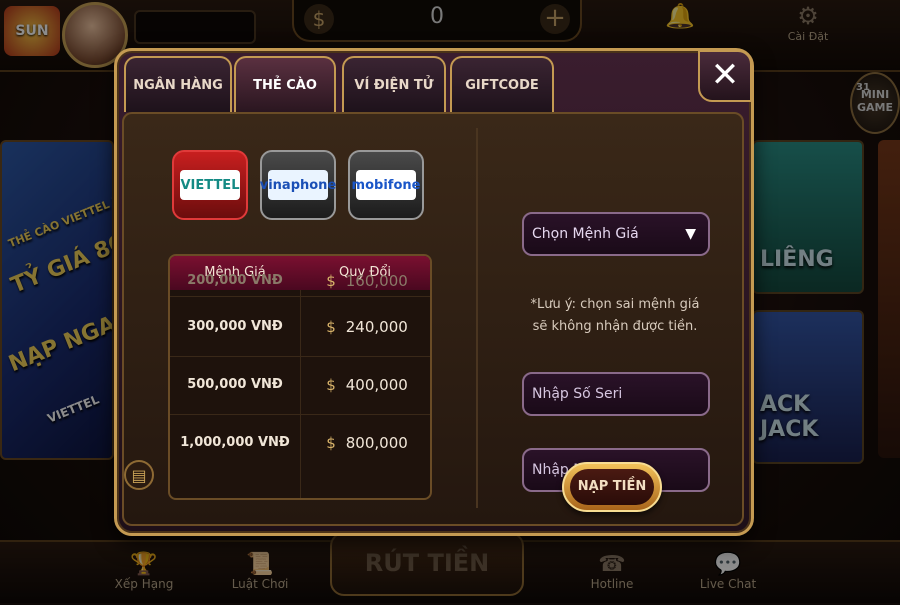 The width and height of the screenshot is (900, 605). Describe the element at coordinates (502, 84) in the screenshot. I see `tab-giftcode: GIFTCODE` at that location.